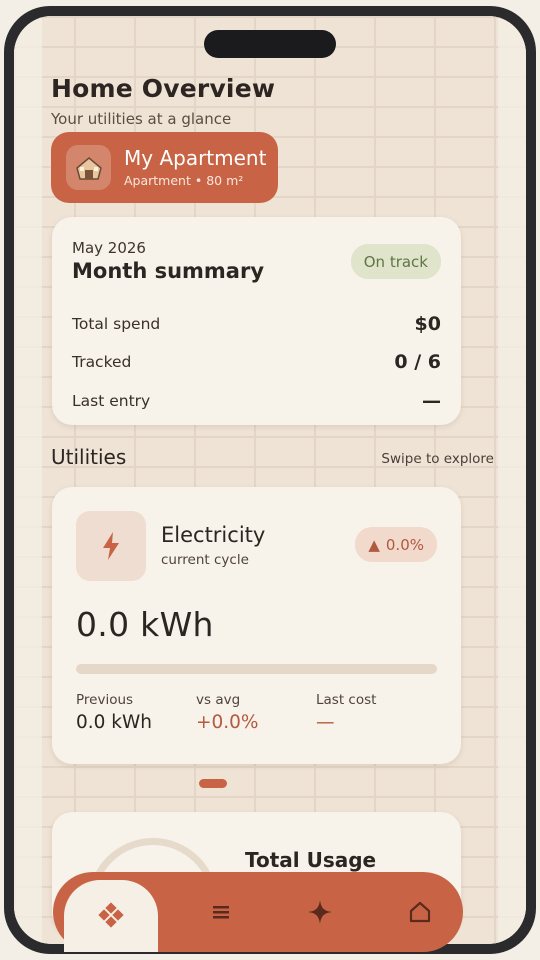  Describe the element at coordinates (105, 700) in the screenshot. I see `stat-label: Previous` at that location.